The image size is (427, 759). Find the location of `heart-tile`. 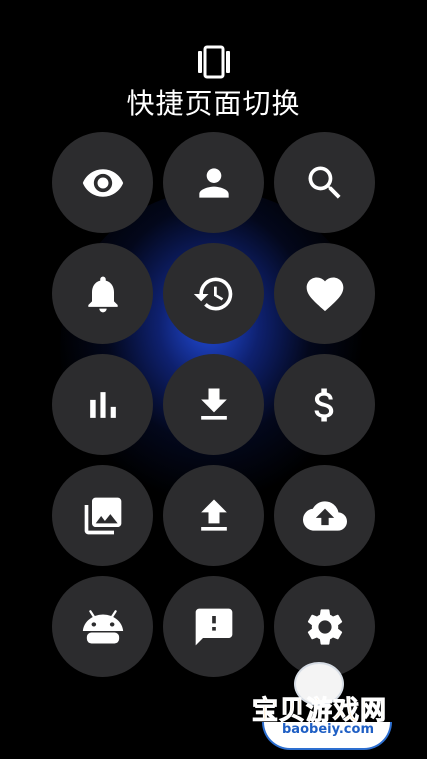

heart-tile is located at coordinates (324, 293).